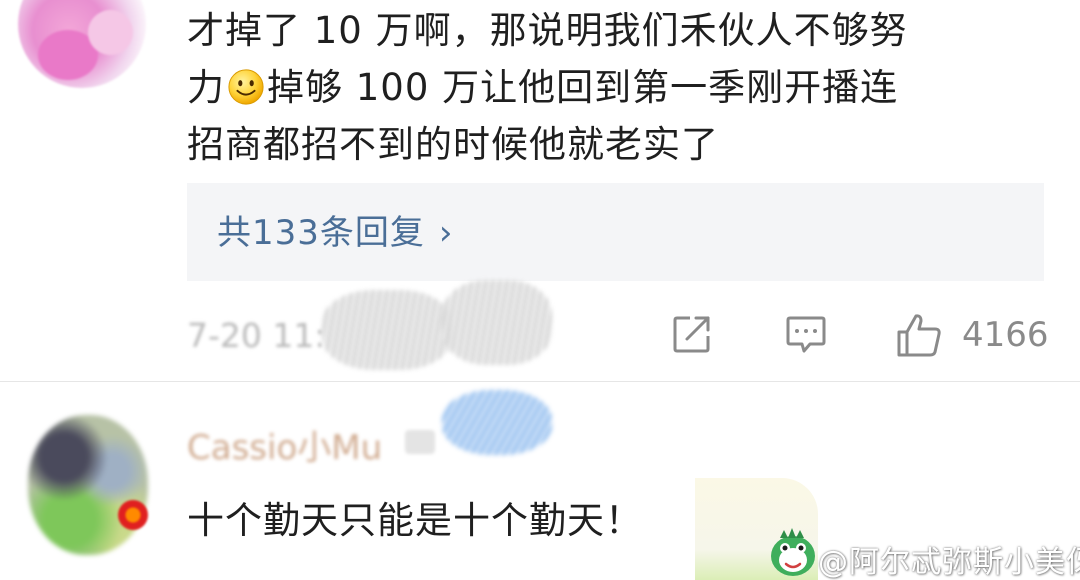 The image size is (1080, 580). I want to click on comment-line-3: 招商都招不到的时候他就老实了, so click(453, 144).